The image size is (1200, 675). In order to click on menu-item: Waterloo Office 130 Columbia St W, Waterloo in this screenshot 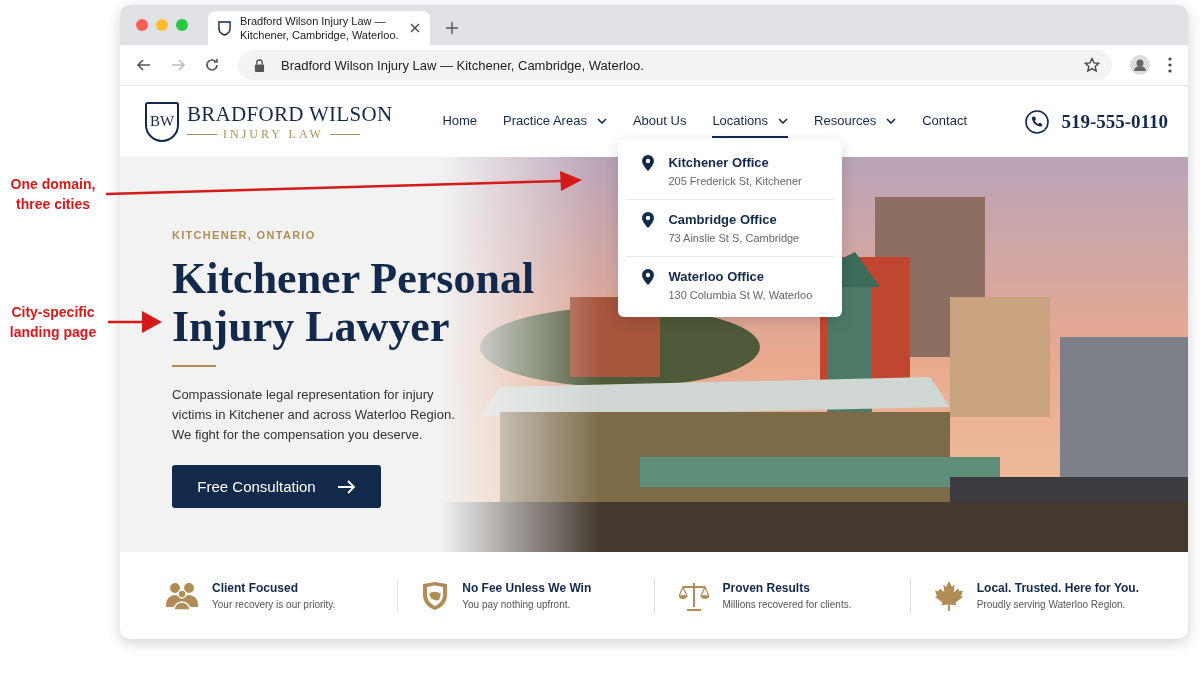, I will do `click(730, 285)`.